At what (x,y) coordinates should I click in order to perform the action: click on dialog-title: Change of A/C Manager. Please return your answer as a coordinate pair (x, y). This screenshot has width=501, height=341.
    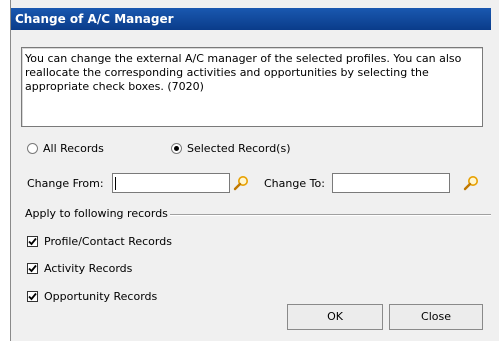
    Looking at the image, I should click on (251, 19).